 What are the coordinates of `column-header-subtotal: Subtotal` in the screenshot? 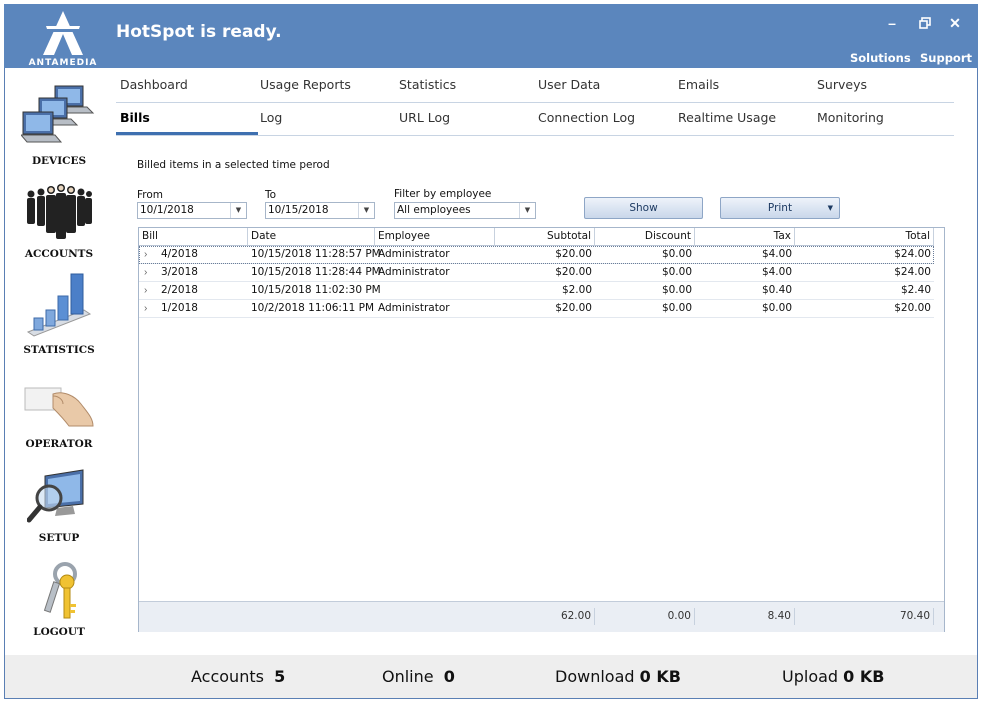 It's located at (545, 237).